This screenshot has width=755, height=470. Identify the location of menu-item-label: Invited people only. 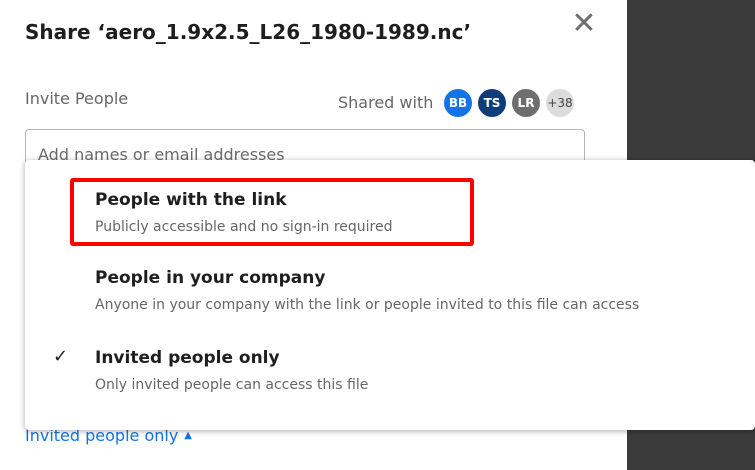
(187, 358).